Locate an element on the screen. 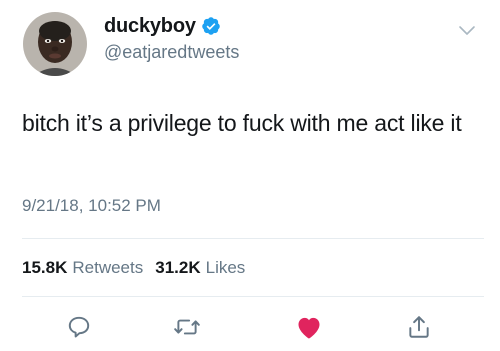 This screenshot has width=500, height=351. share-icon is located at coordinates (419, 327).